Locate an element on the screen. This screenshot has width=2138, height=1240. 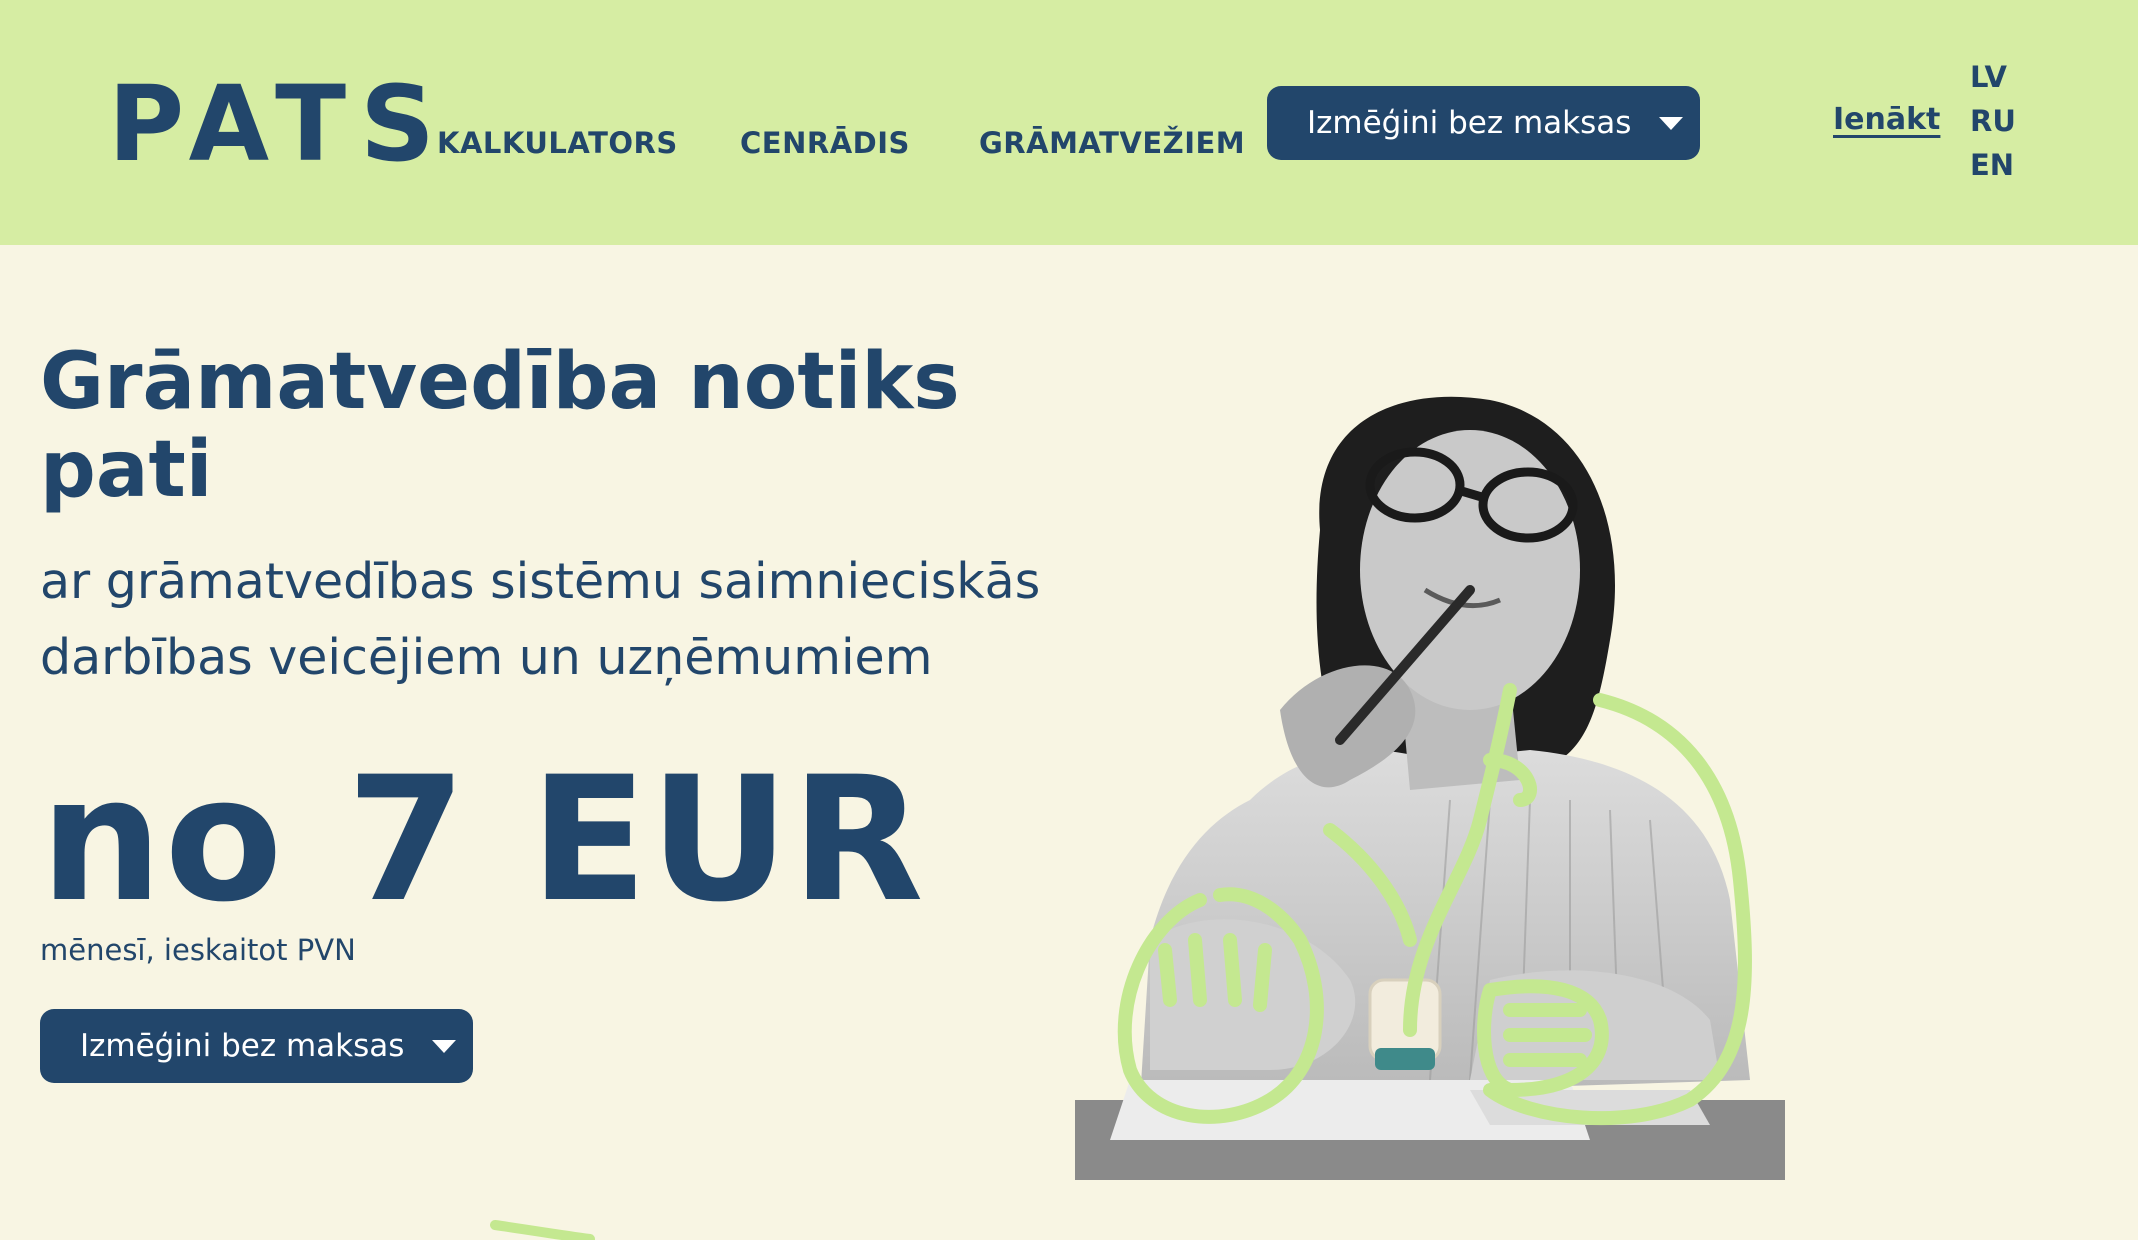
header-try-free-button: Izmēģini bez maksas is located at coordinates (1483, 123).